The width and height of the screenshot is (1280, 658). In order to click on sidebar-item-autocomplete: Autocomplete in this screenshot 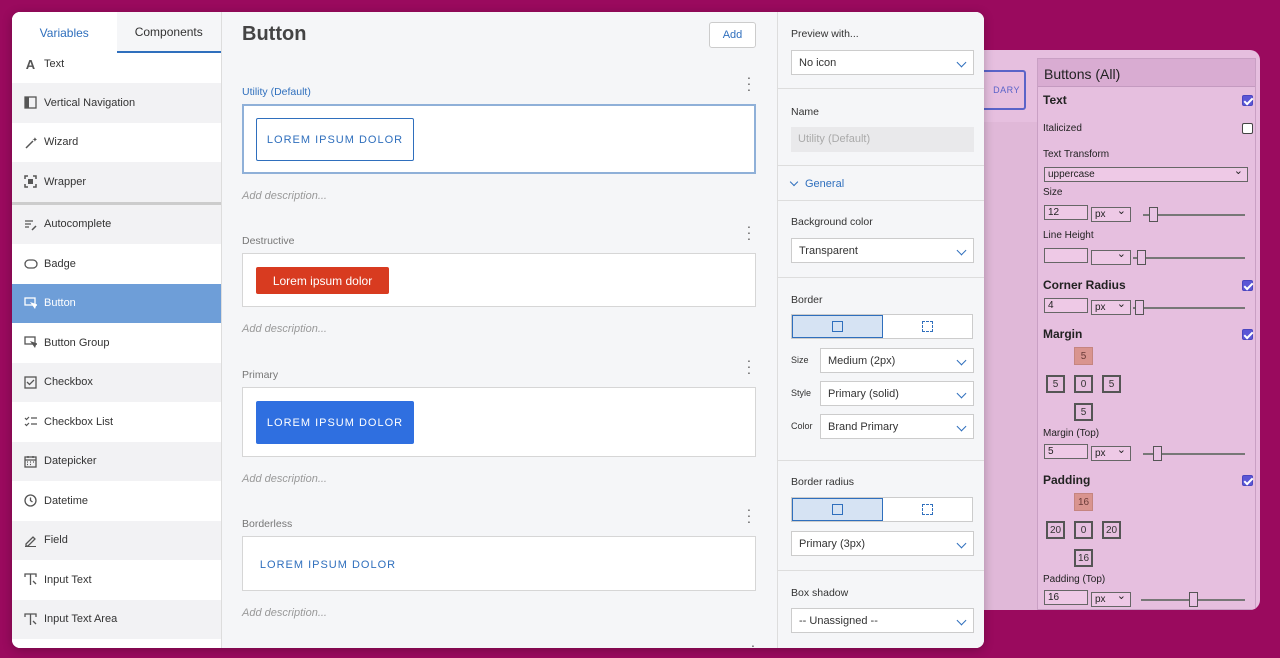, I will do `click(116, 224)`.